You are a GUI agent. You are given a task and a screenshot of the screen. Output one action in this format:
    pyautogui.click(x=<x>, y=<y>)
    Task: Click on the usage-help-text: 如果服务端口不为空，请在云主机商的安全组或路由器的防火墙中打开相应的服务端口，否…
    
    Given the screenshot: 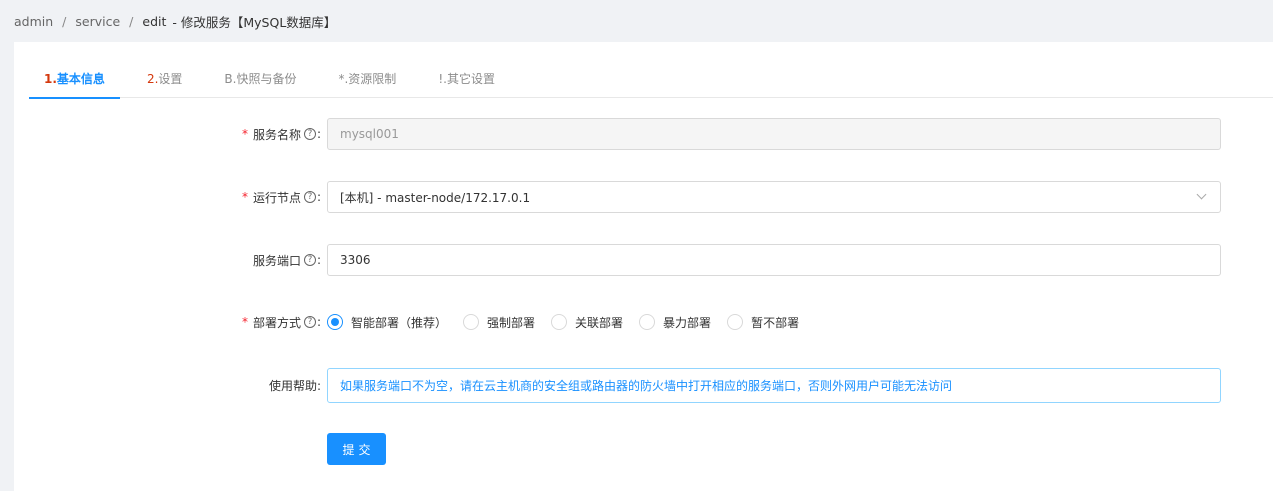 What is the action you would take?
    pyautogui.click(x=774, y=385)
    